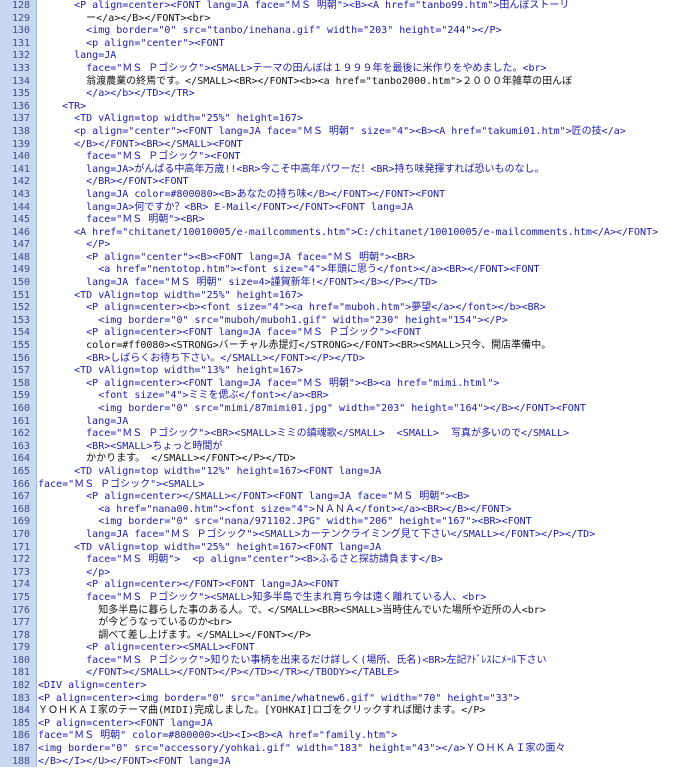  I want to click on code-line: 147 </P>, so click(350, 245).